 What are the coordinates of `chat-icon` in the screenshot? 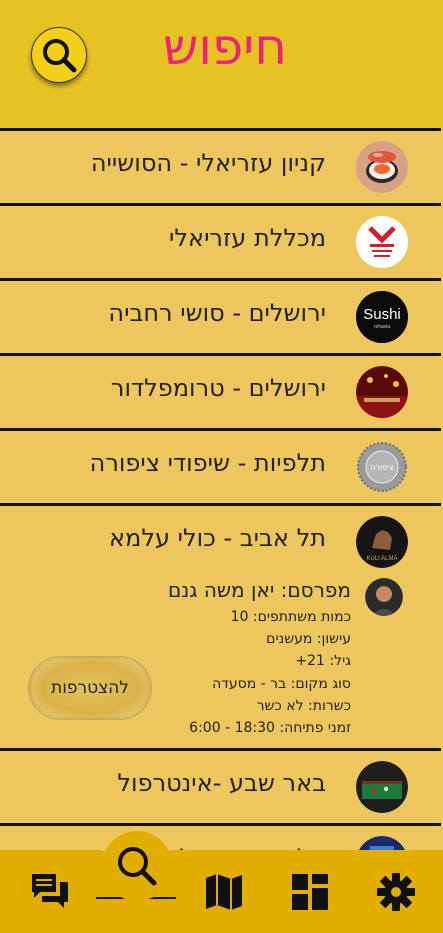 It's located at (50, 891).